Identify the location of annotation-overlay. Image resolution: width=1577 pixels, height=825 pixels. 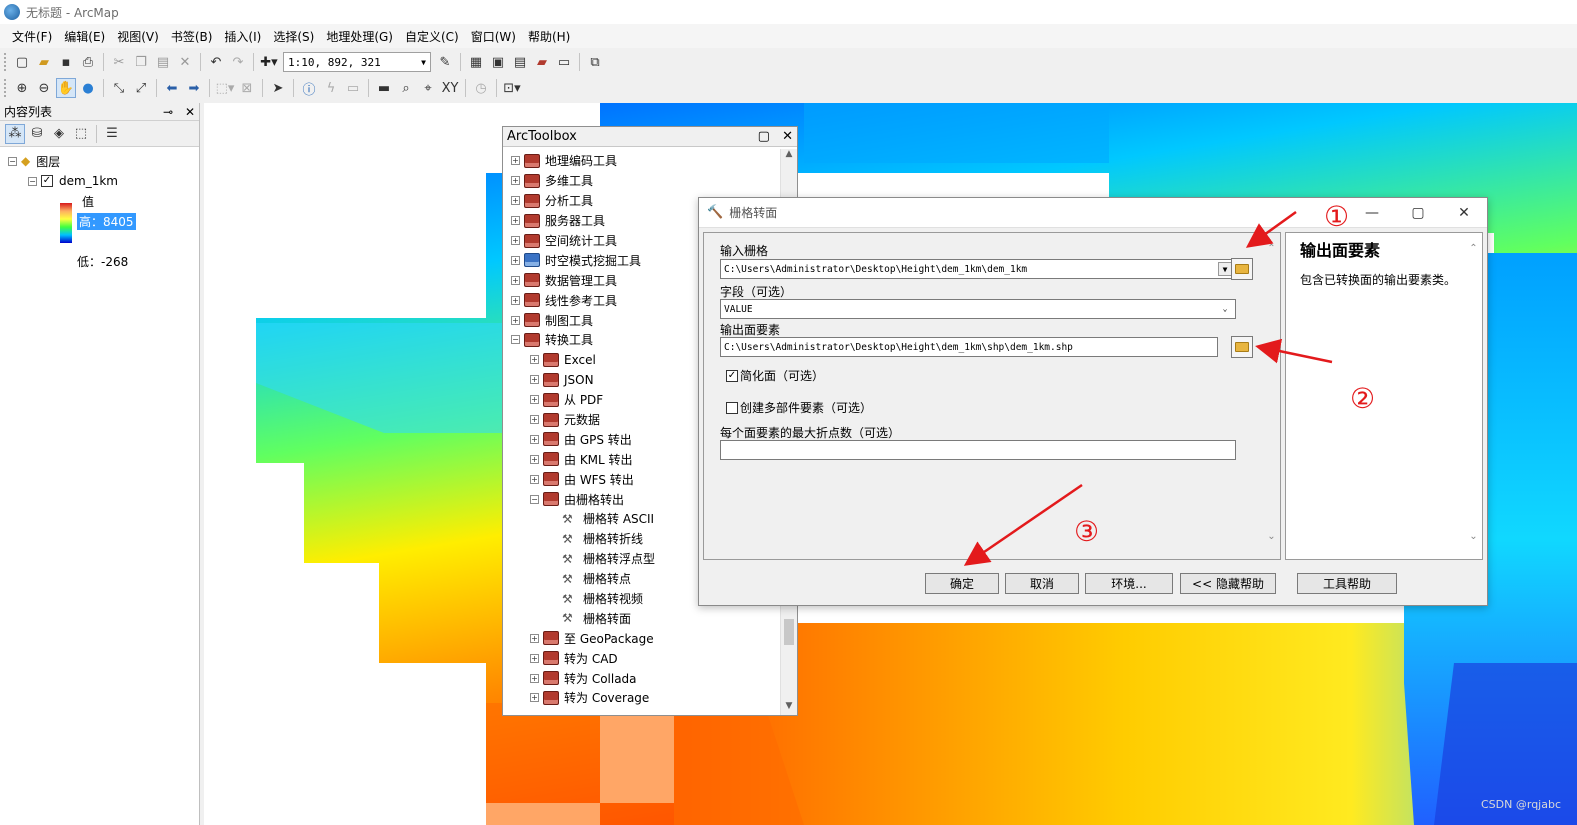
(1148, 388).